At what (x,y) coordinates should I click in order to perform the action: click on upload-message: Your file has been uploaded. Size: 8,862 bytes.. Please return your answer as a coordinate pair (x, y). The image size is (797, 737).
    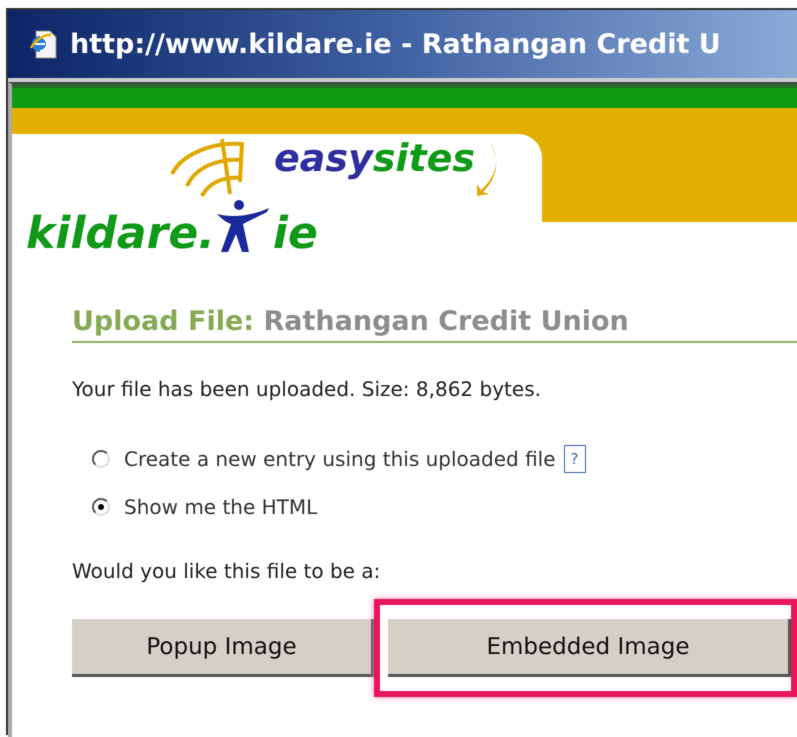
    Looking at the image, I should click on (307, 389).